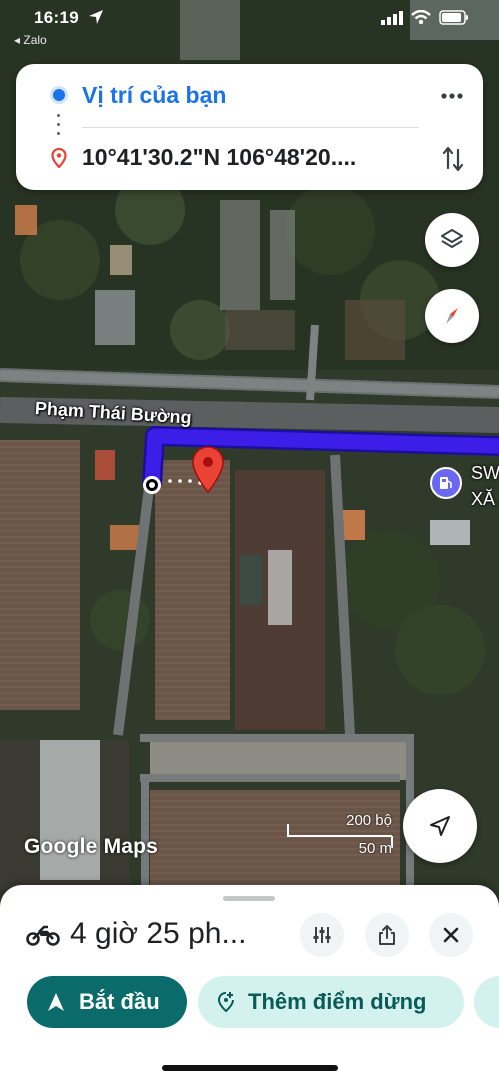 Image resolution: width=499 pixels, height=1080 pixels. What do you see at coordinates (485, 473) in the screenshot?
I see `poi-label-line1: SW` at bounding box center [485, 473].